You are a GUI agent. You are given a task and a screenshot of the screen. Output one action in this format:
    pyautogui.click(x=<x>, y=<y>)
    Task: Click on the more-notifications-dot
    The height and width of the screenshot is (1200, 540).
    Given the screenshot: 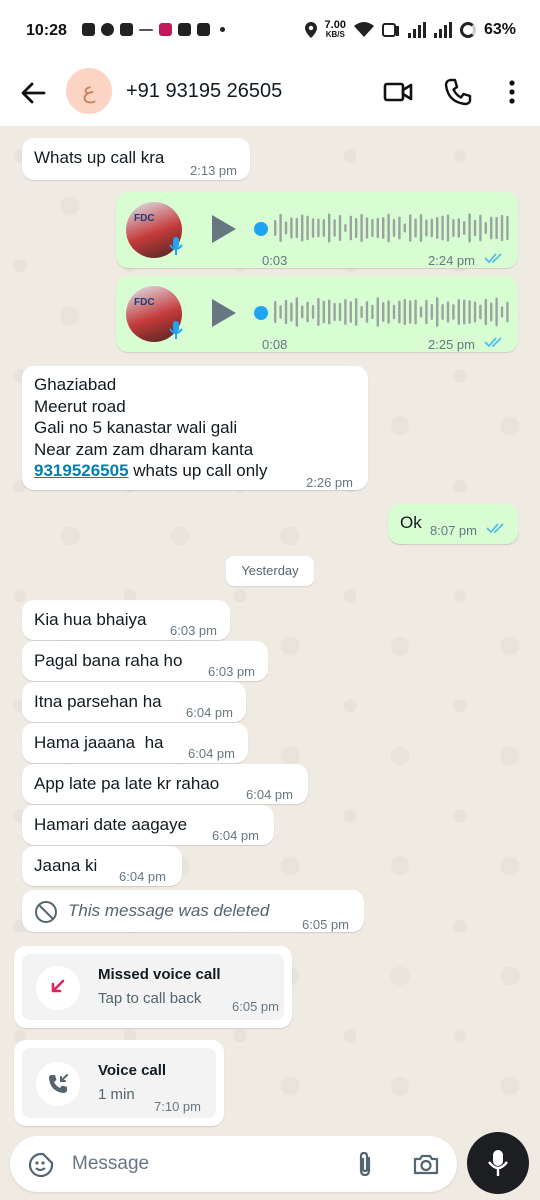 What is the action you would take?
    pyautogui.click(x=222, y=29)
    